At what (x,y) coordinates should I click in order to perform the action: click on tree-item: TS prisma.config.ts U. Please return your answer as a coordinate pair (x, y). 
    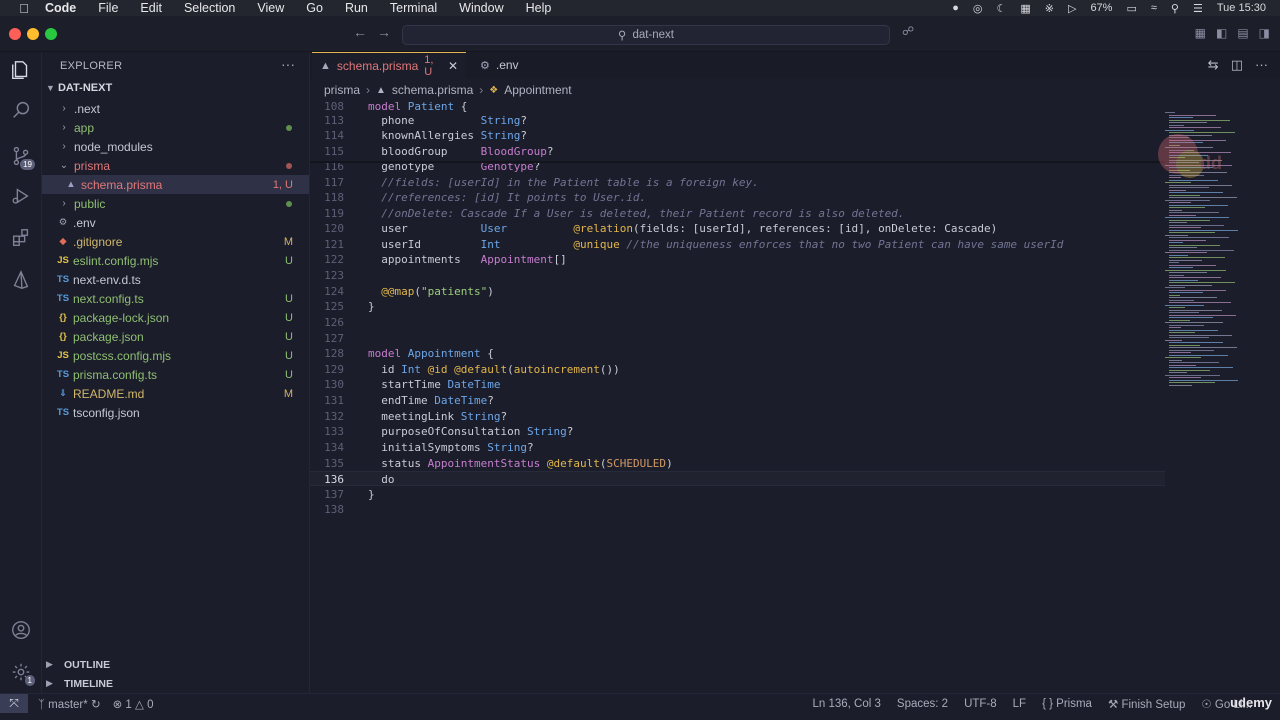
    Looking at the image, I should click on (175, 374).